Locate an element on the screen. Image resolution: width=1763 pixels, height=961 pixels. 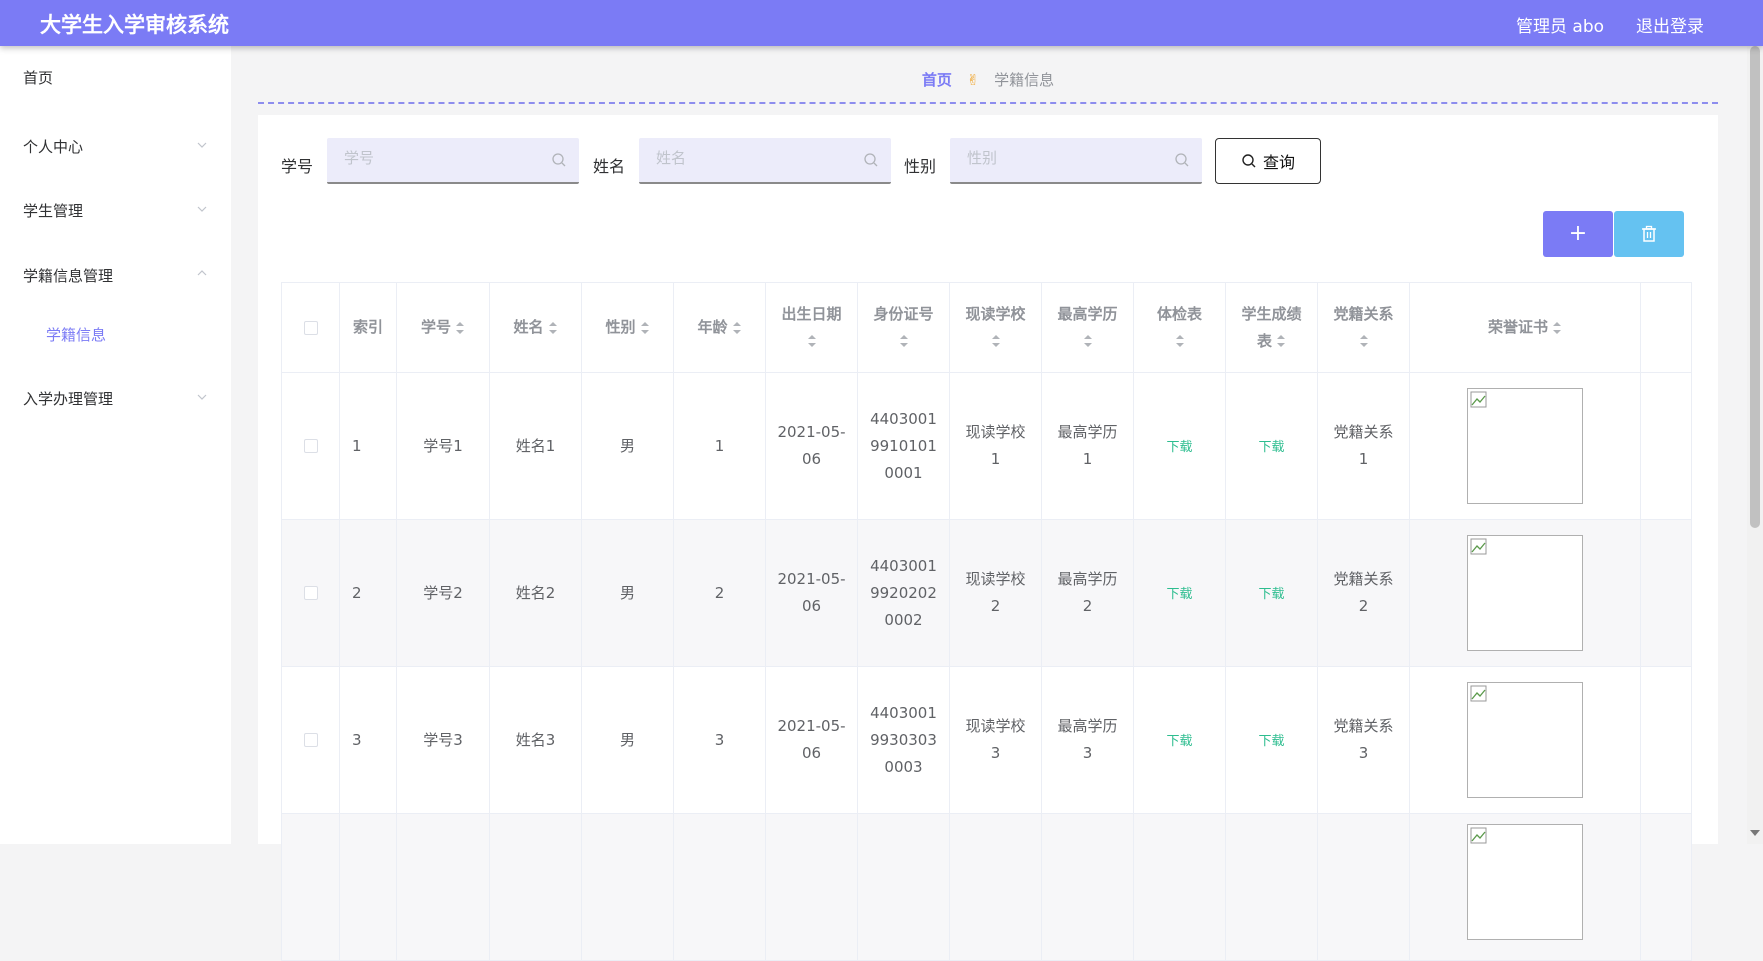
add-button: + is located at coordinates (1578, 234).